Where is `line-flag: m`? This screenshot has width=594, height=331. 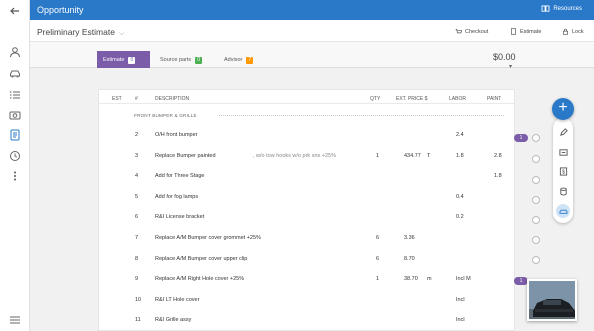 line-flag: m is located at coordinates (429, 279).